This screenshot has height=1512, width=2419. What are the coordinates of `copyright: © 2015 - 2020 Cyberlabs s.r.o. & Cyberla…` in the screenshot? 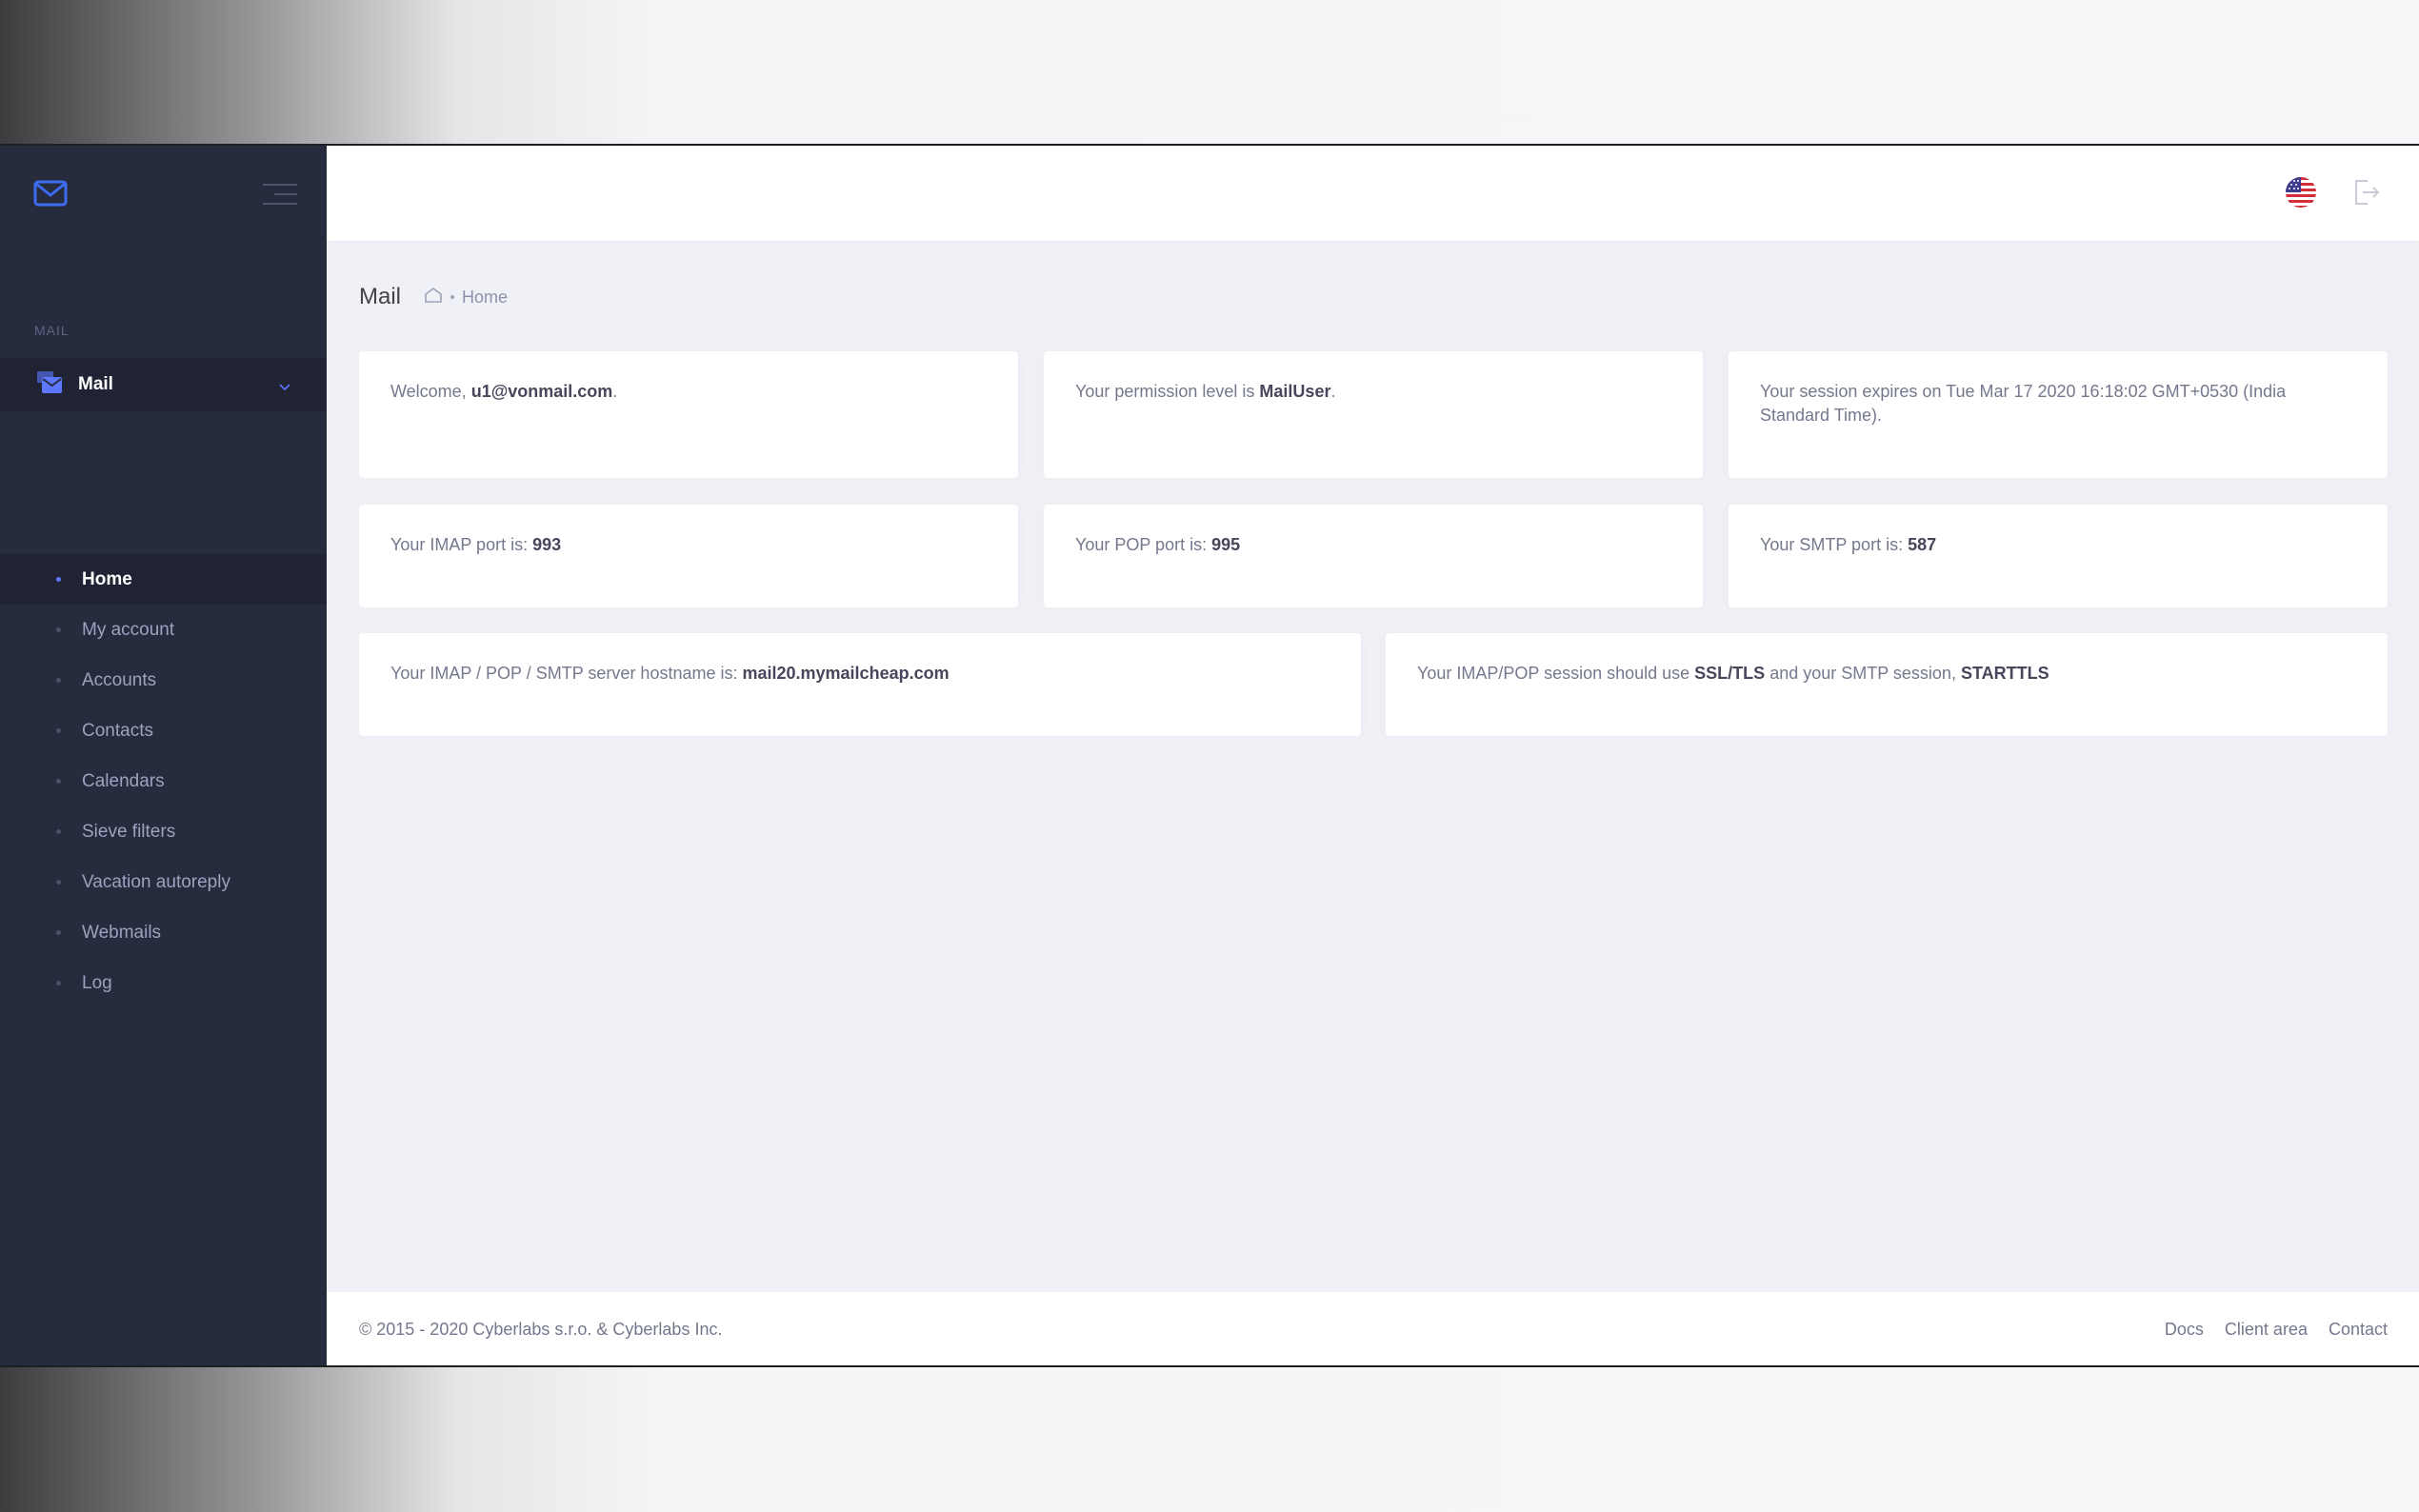 It's located at (541, 1329).